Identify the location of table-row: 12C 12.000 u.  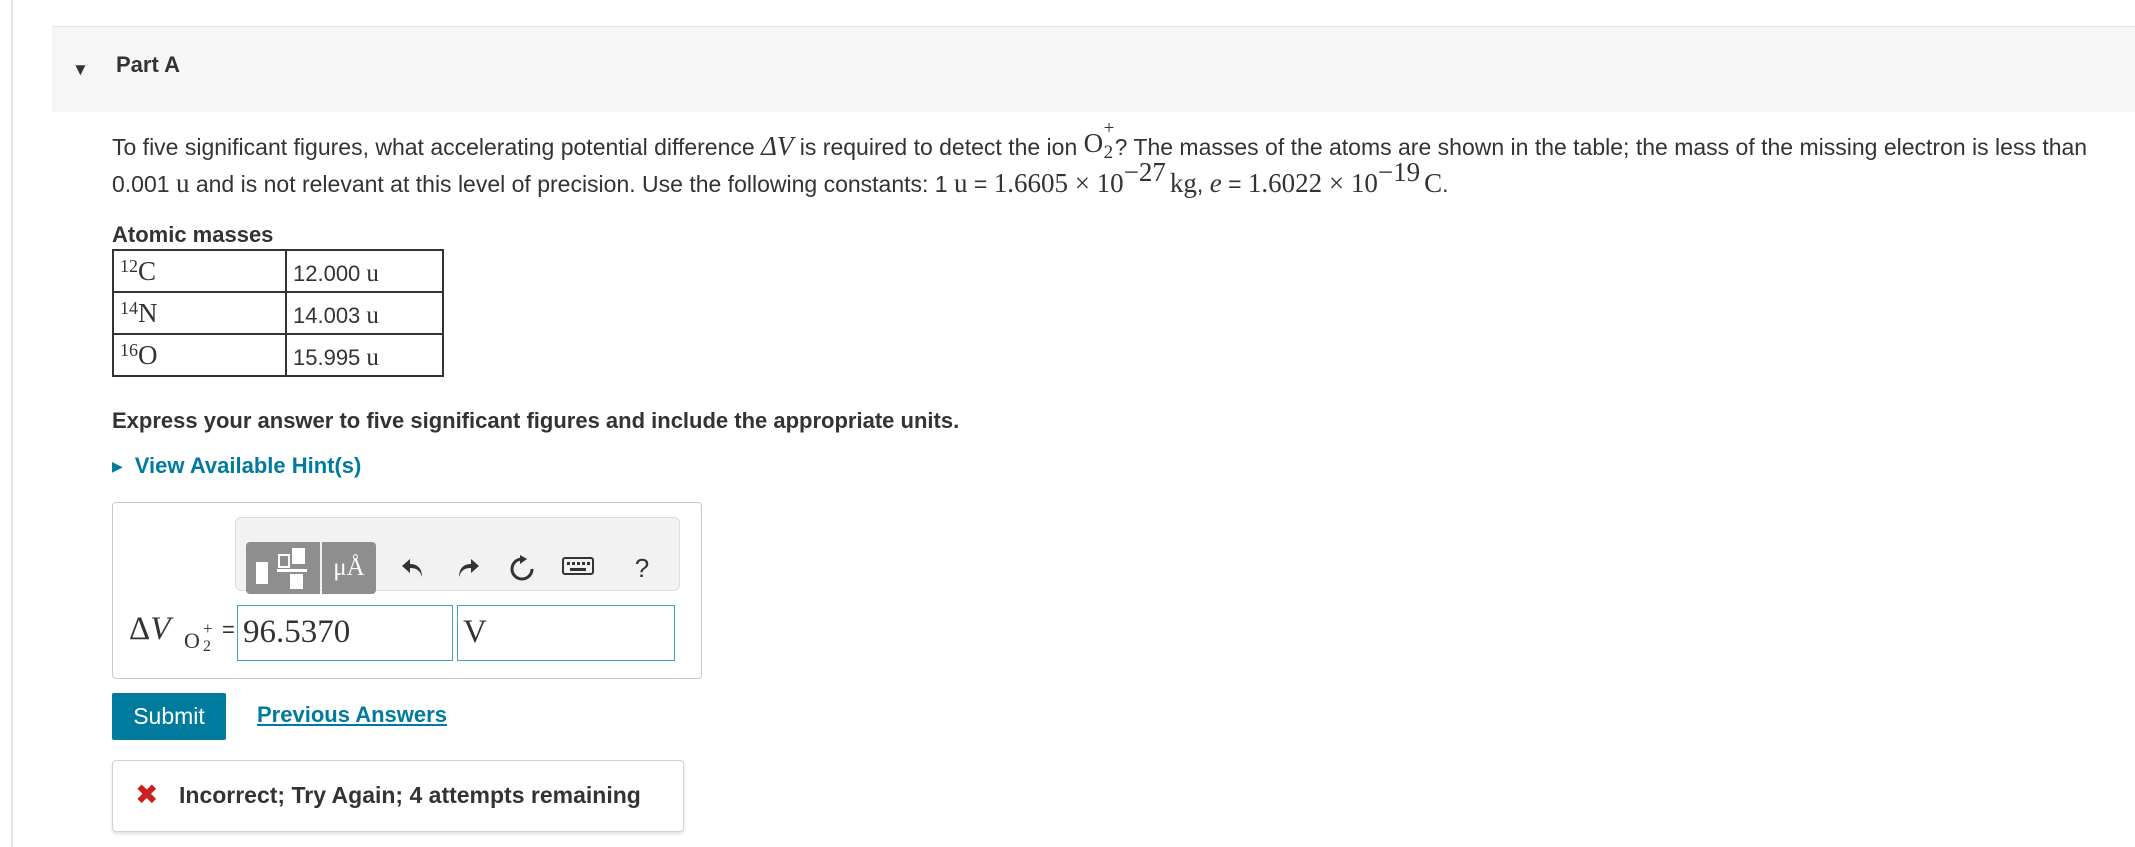
(278, 271).